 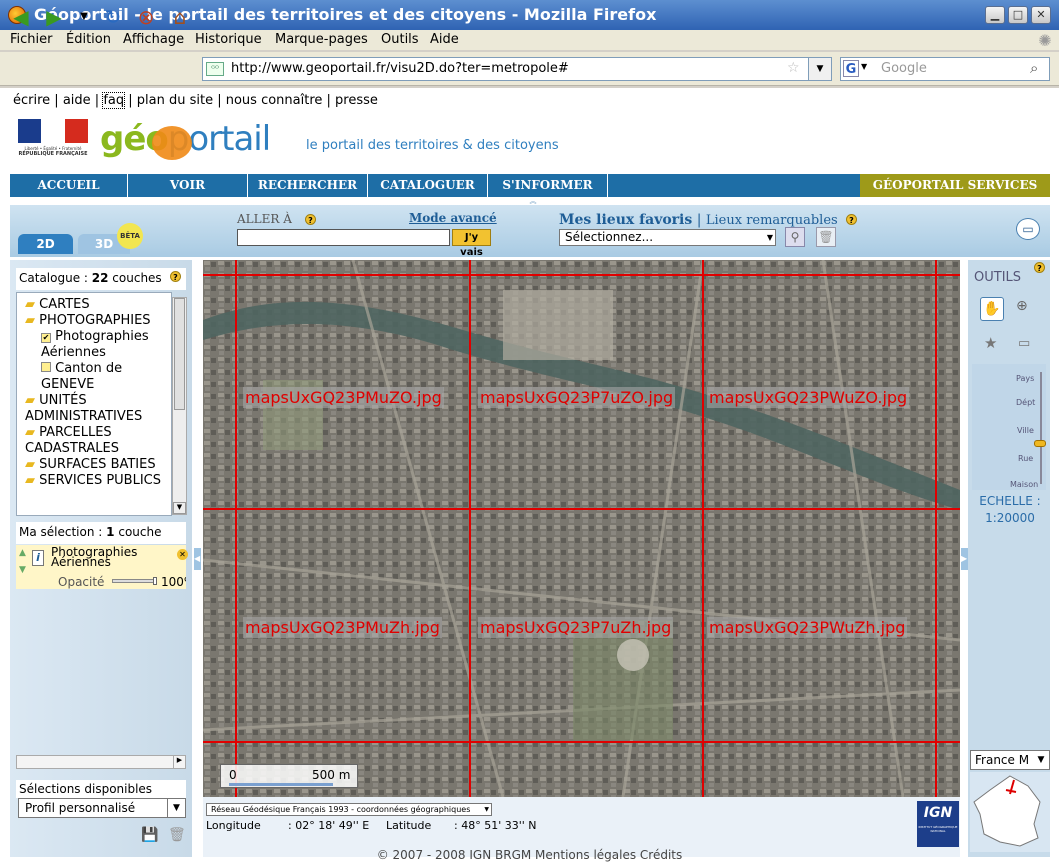 I want to click on google-engine-icon: G, so click(x=851, y=68).